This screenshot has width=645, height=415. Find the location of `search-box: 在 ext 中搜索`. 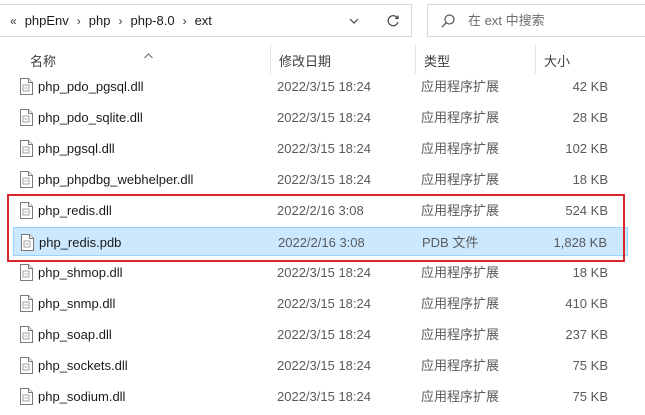

search-box: 在 ext 中搜索 is located at coordinates (536, 20).